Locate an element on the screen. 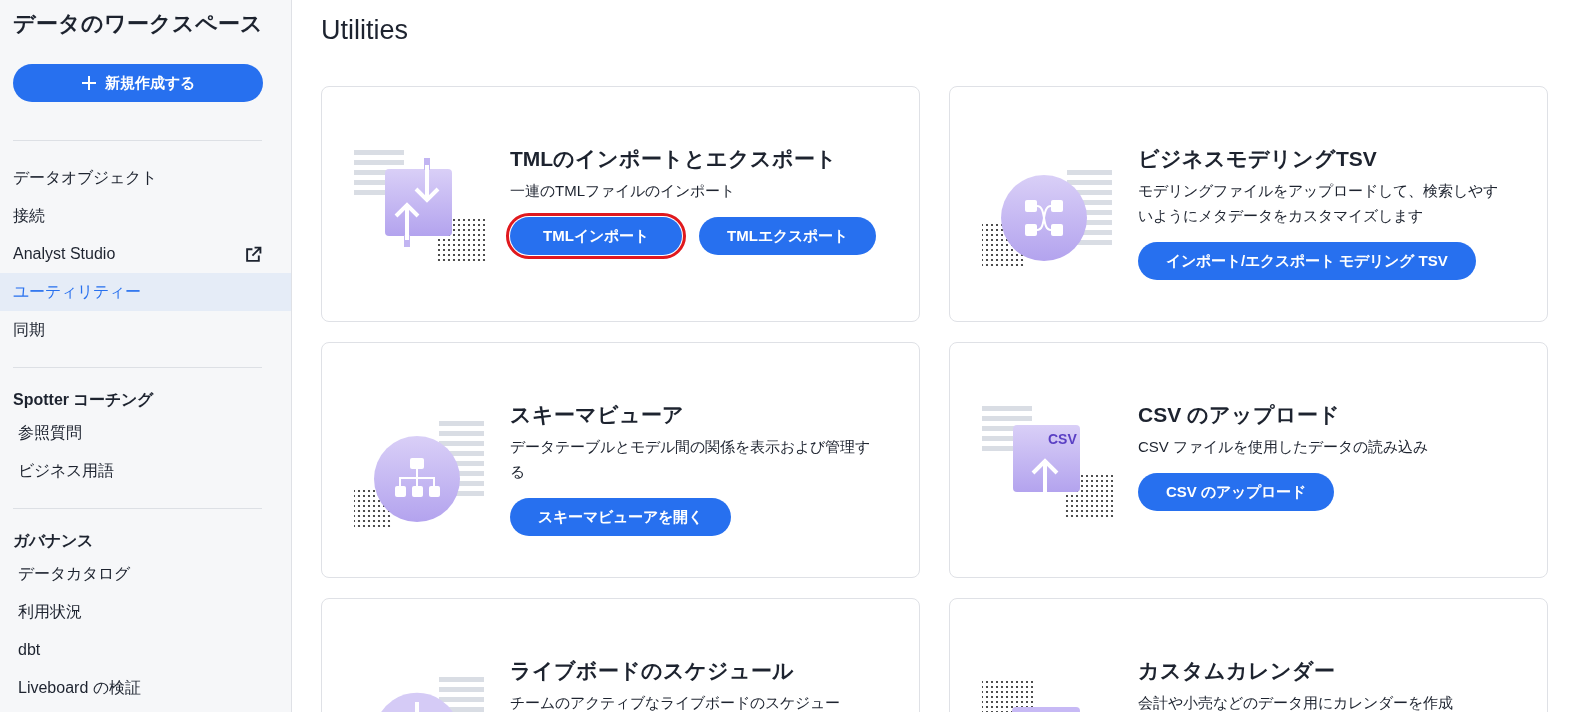  workspace-title: データのワークスペース is located at coordinates (138, 24).